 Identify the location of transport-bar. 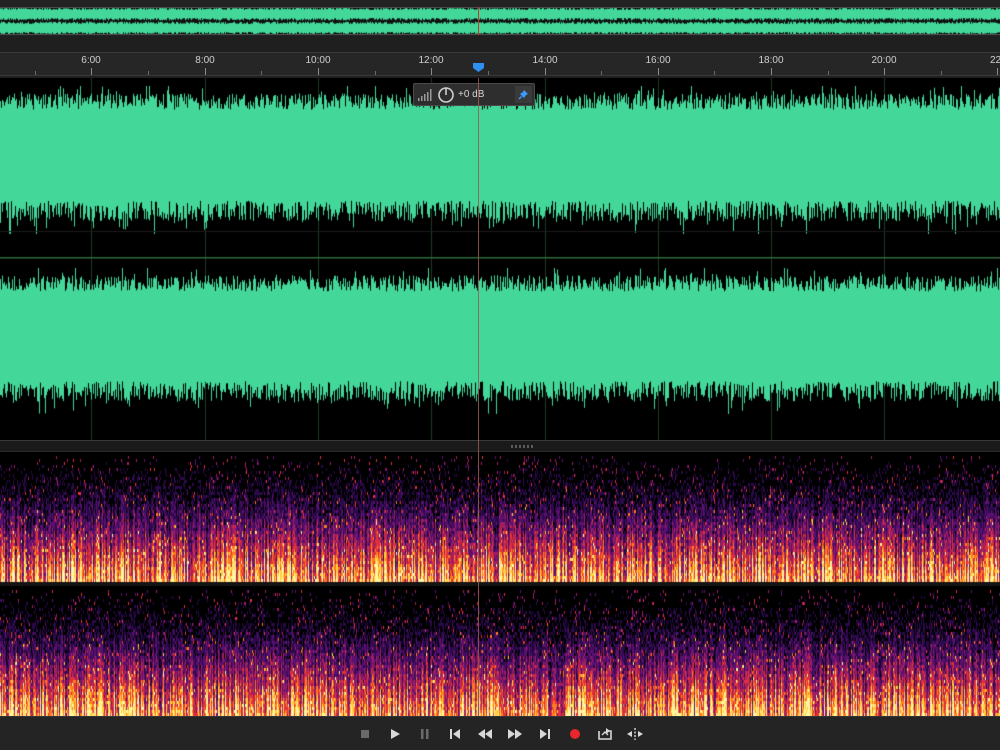
(500, 733).